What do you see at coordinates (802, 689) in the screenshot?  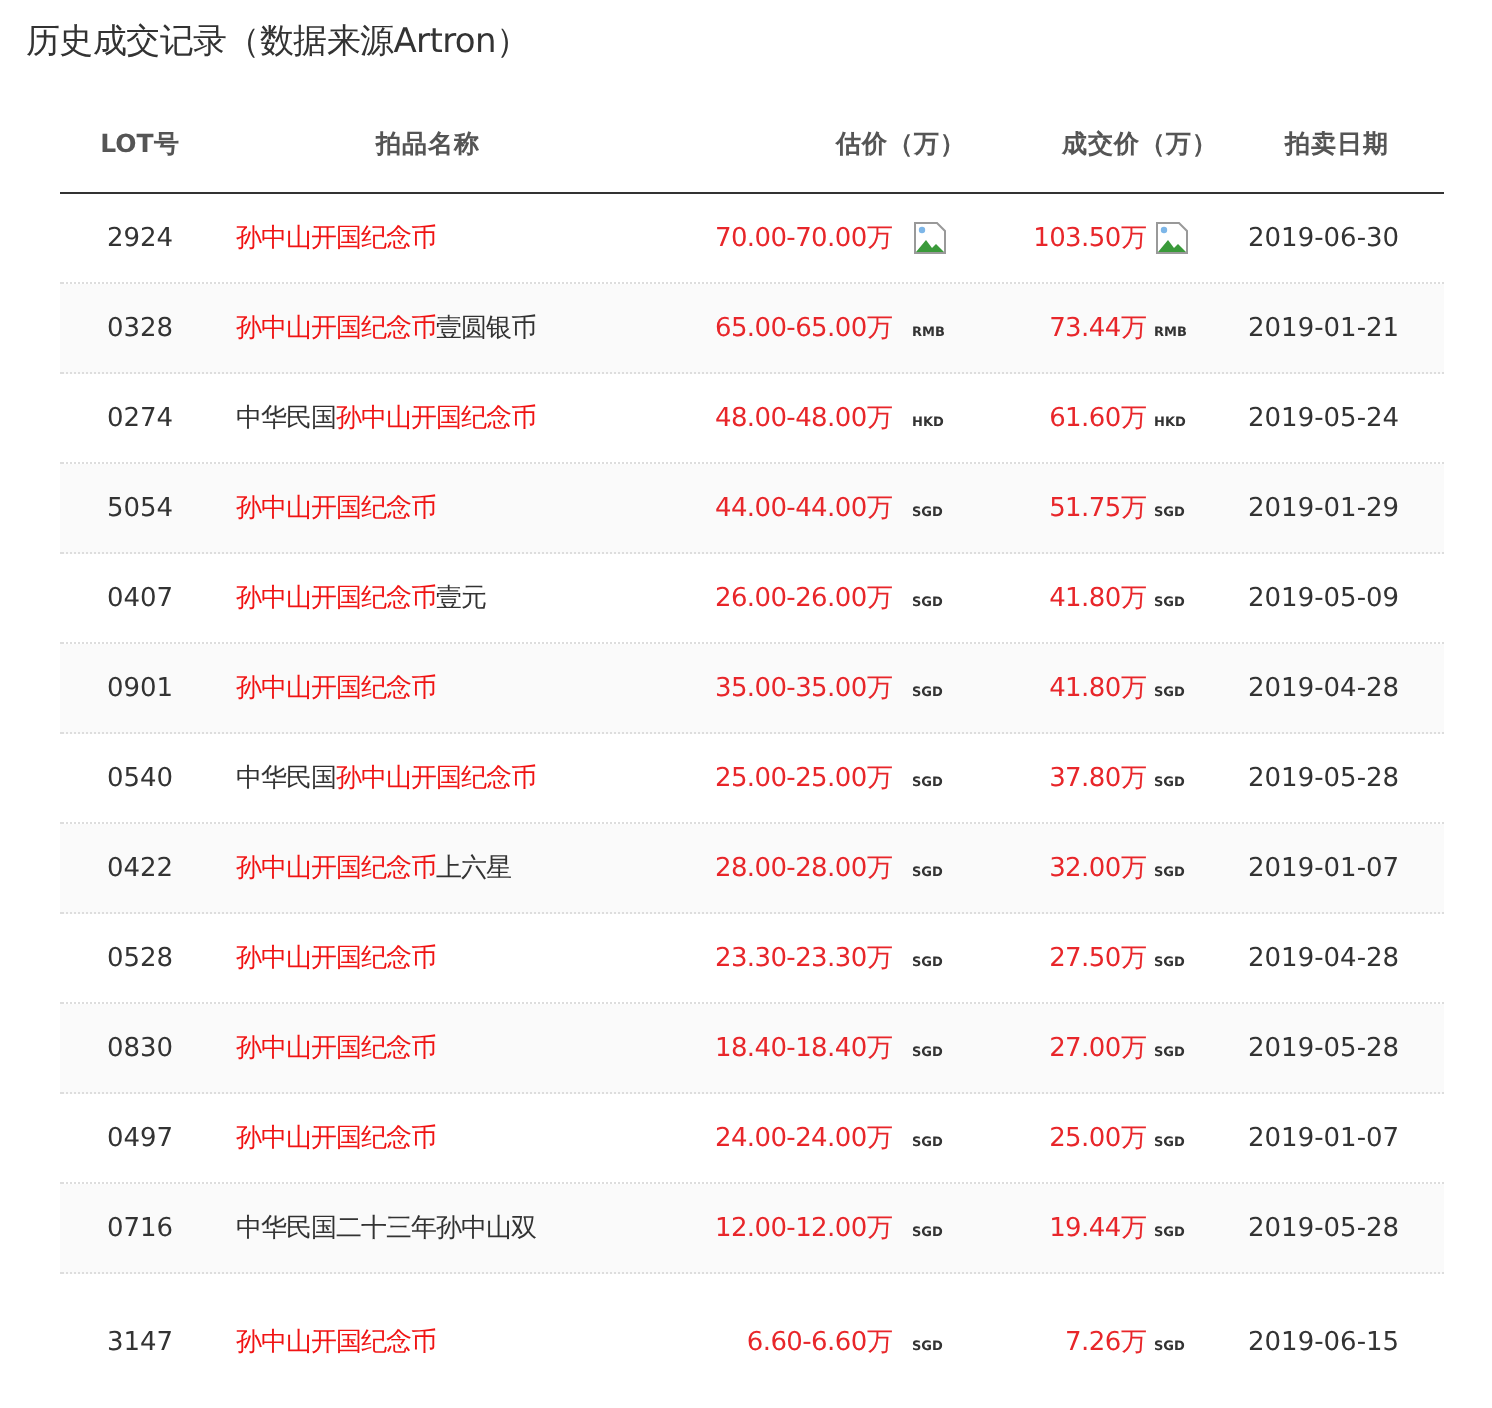 I see `estimate-price: 35.00-35.00万` at bounding box center [802, 689].